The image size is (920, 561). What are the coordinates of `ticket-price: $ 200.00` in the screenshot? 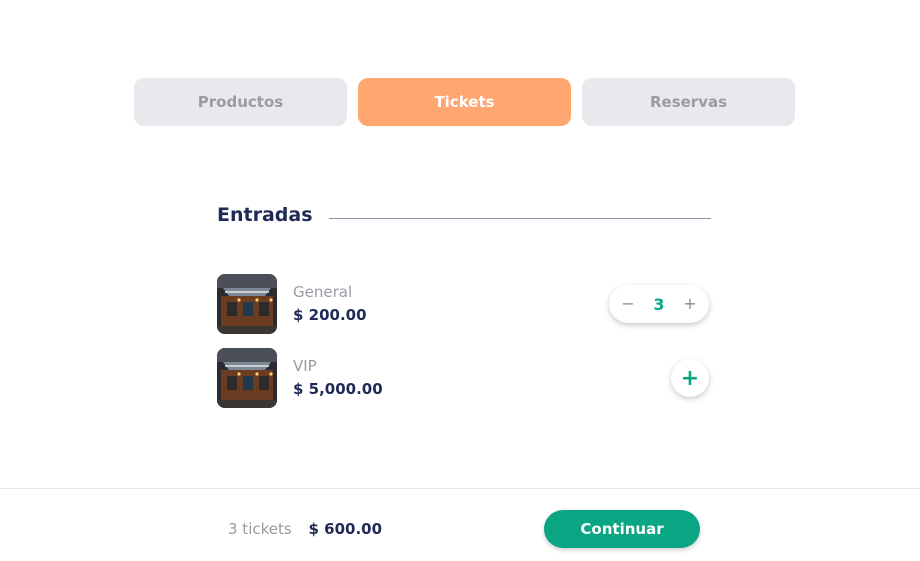 It's located at (330, 315).